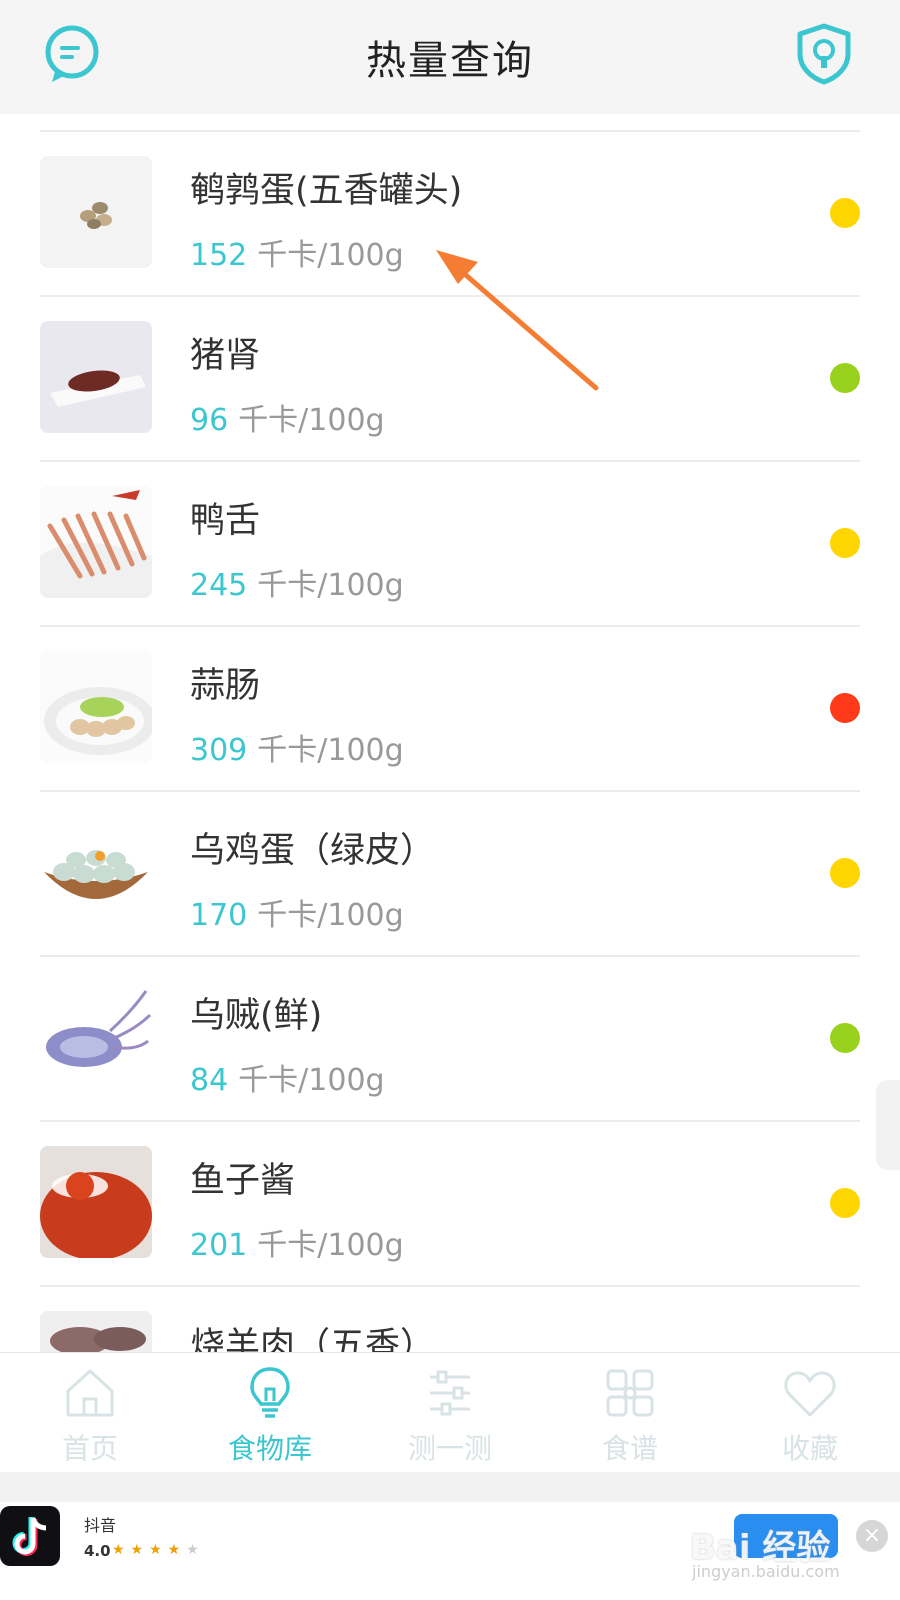  What do you see at coordinates (630, 1393) in the screenshot?
I see `grid-icon` at bounding box center [630, 1393].